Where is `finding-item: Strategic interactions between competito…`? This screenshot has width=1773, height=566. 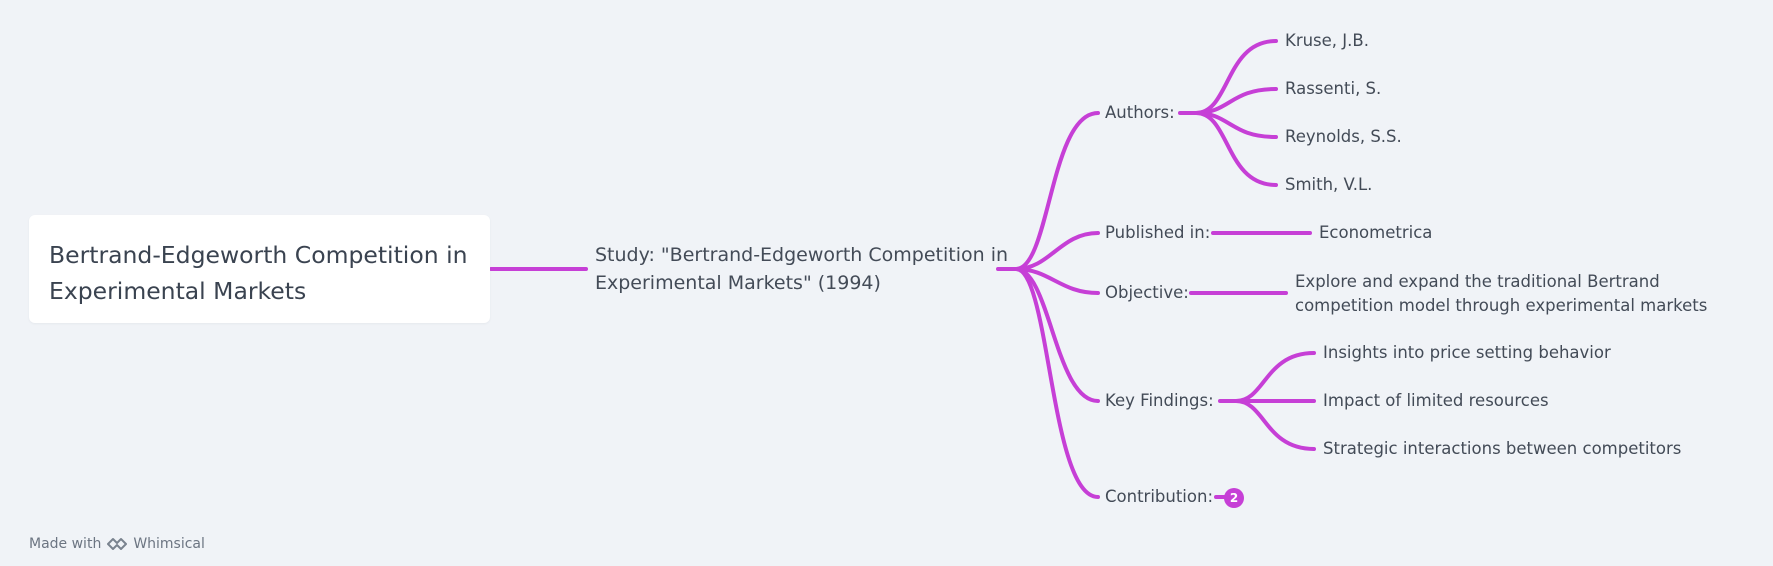
finding-item: Strategic interactions between competito… is located at coordinates (1502, 449).